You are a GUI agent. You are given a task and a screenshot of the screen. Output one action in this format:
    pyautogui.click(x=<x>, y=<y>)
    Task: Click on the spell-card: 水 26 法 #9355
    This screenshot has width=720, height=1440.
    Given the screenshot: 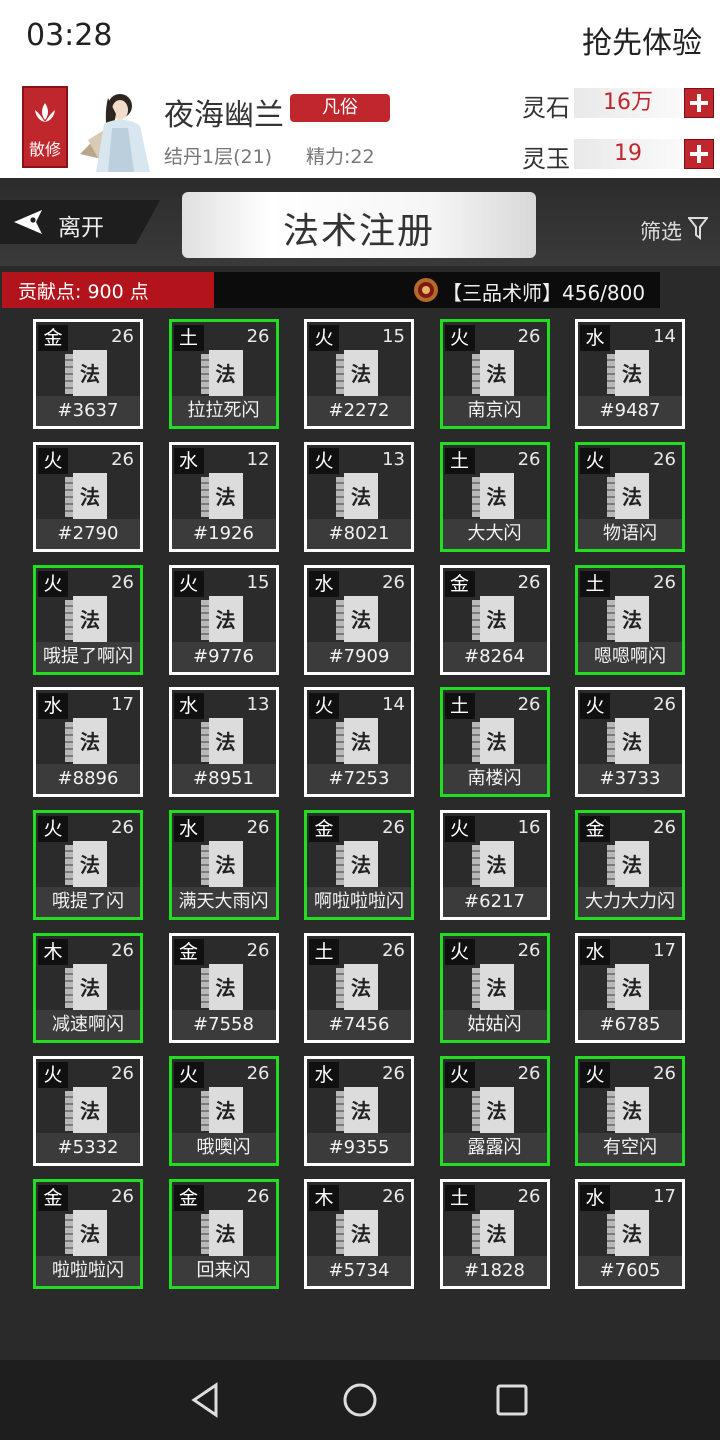 What is the action you would take?
    pyautogui.click(x=359, y=1110)
    